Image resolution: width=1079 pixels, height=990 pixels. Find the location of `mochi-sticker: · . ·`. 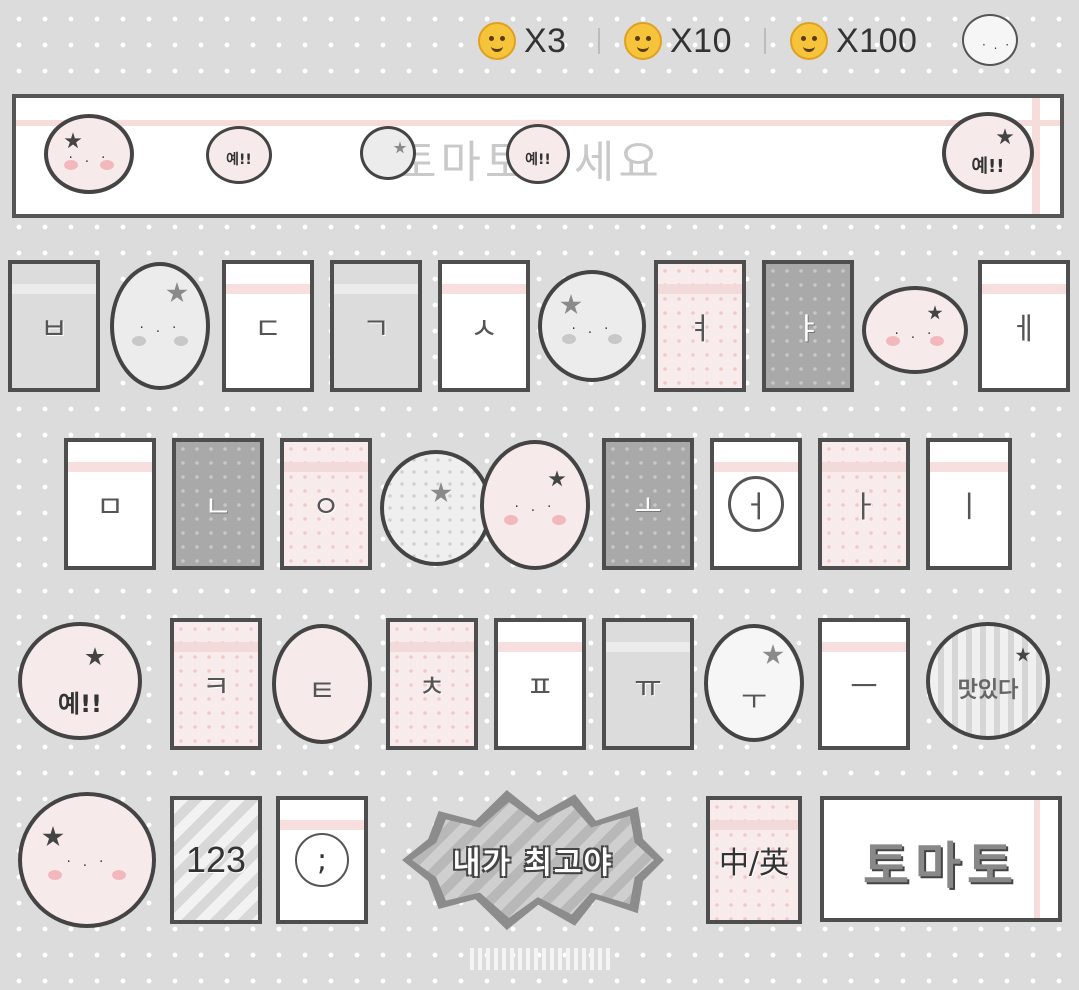

mochi-sticker: · . · is located at coordinates (89, 154).